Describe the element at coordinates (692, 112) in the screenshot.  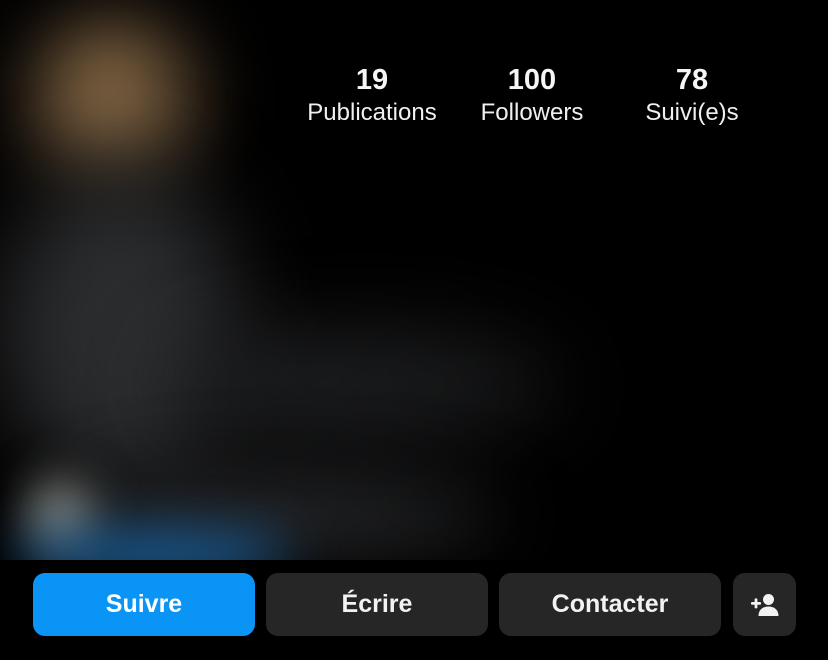
I see `stat-label: Suivi(e)s` at that location.